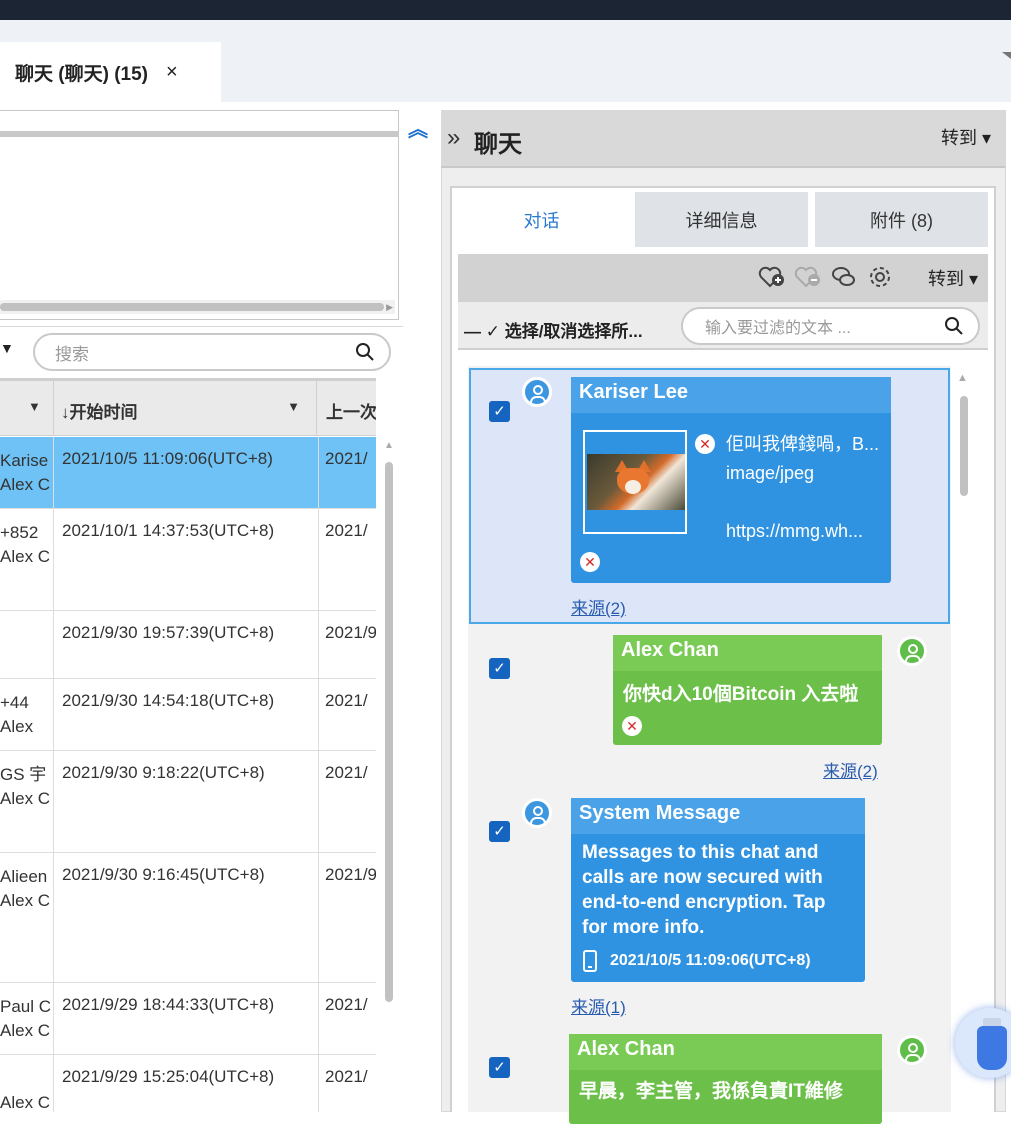  Describe the element at coordinates (953, 278) in the screenshot. I see `toolbar-goto-dropdown: 转到 ▾` at that location.